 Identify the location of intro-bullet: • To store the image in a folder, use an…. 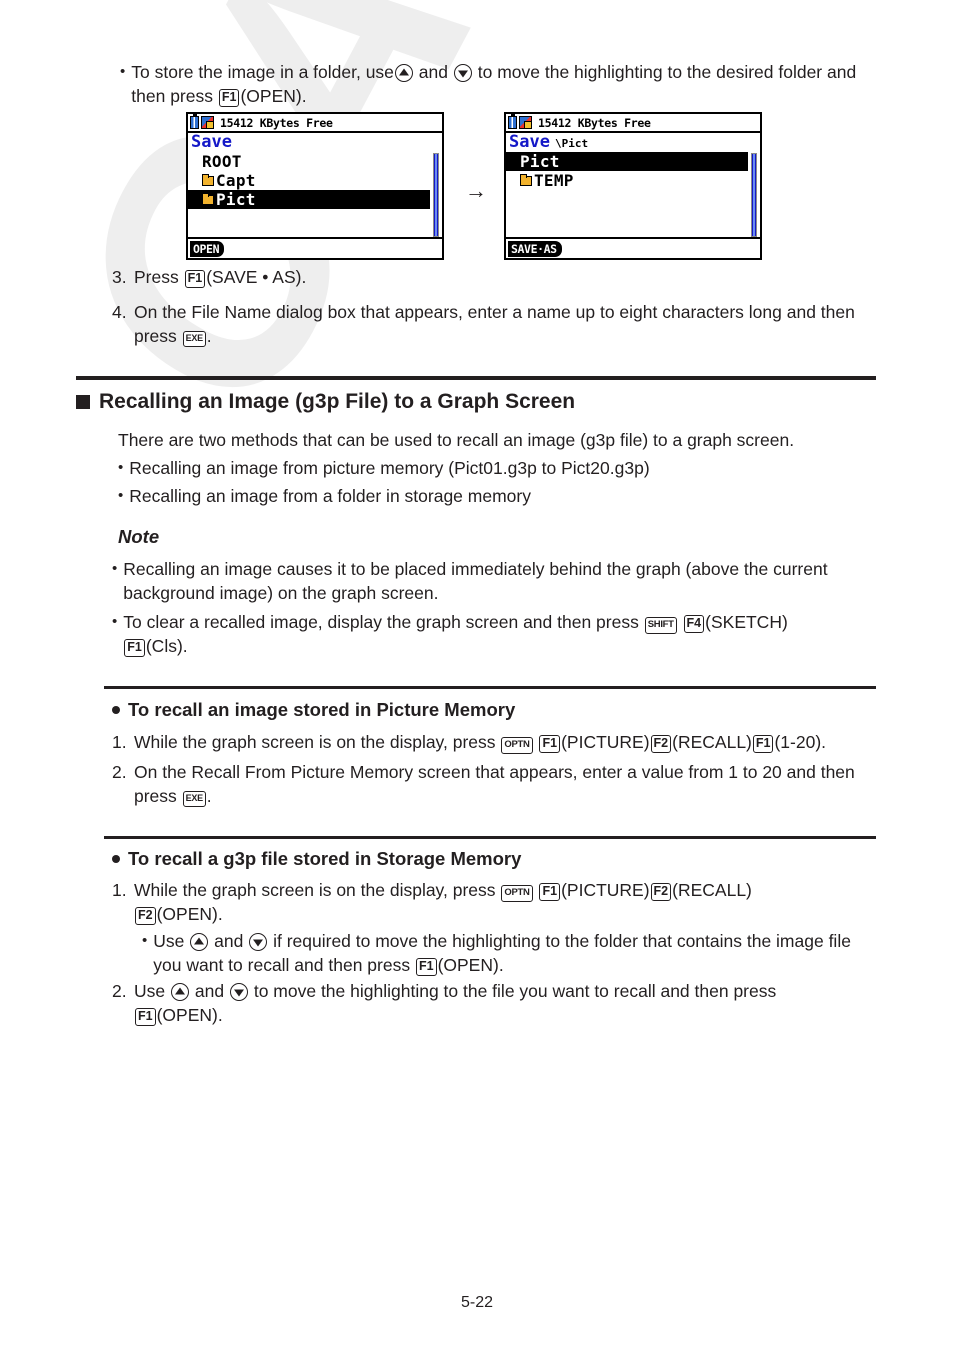
(490, 84).